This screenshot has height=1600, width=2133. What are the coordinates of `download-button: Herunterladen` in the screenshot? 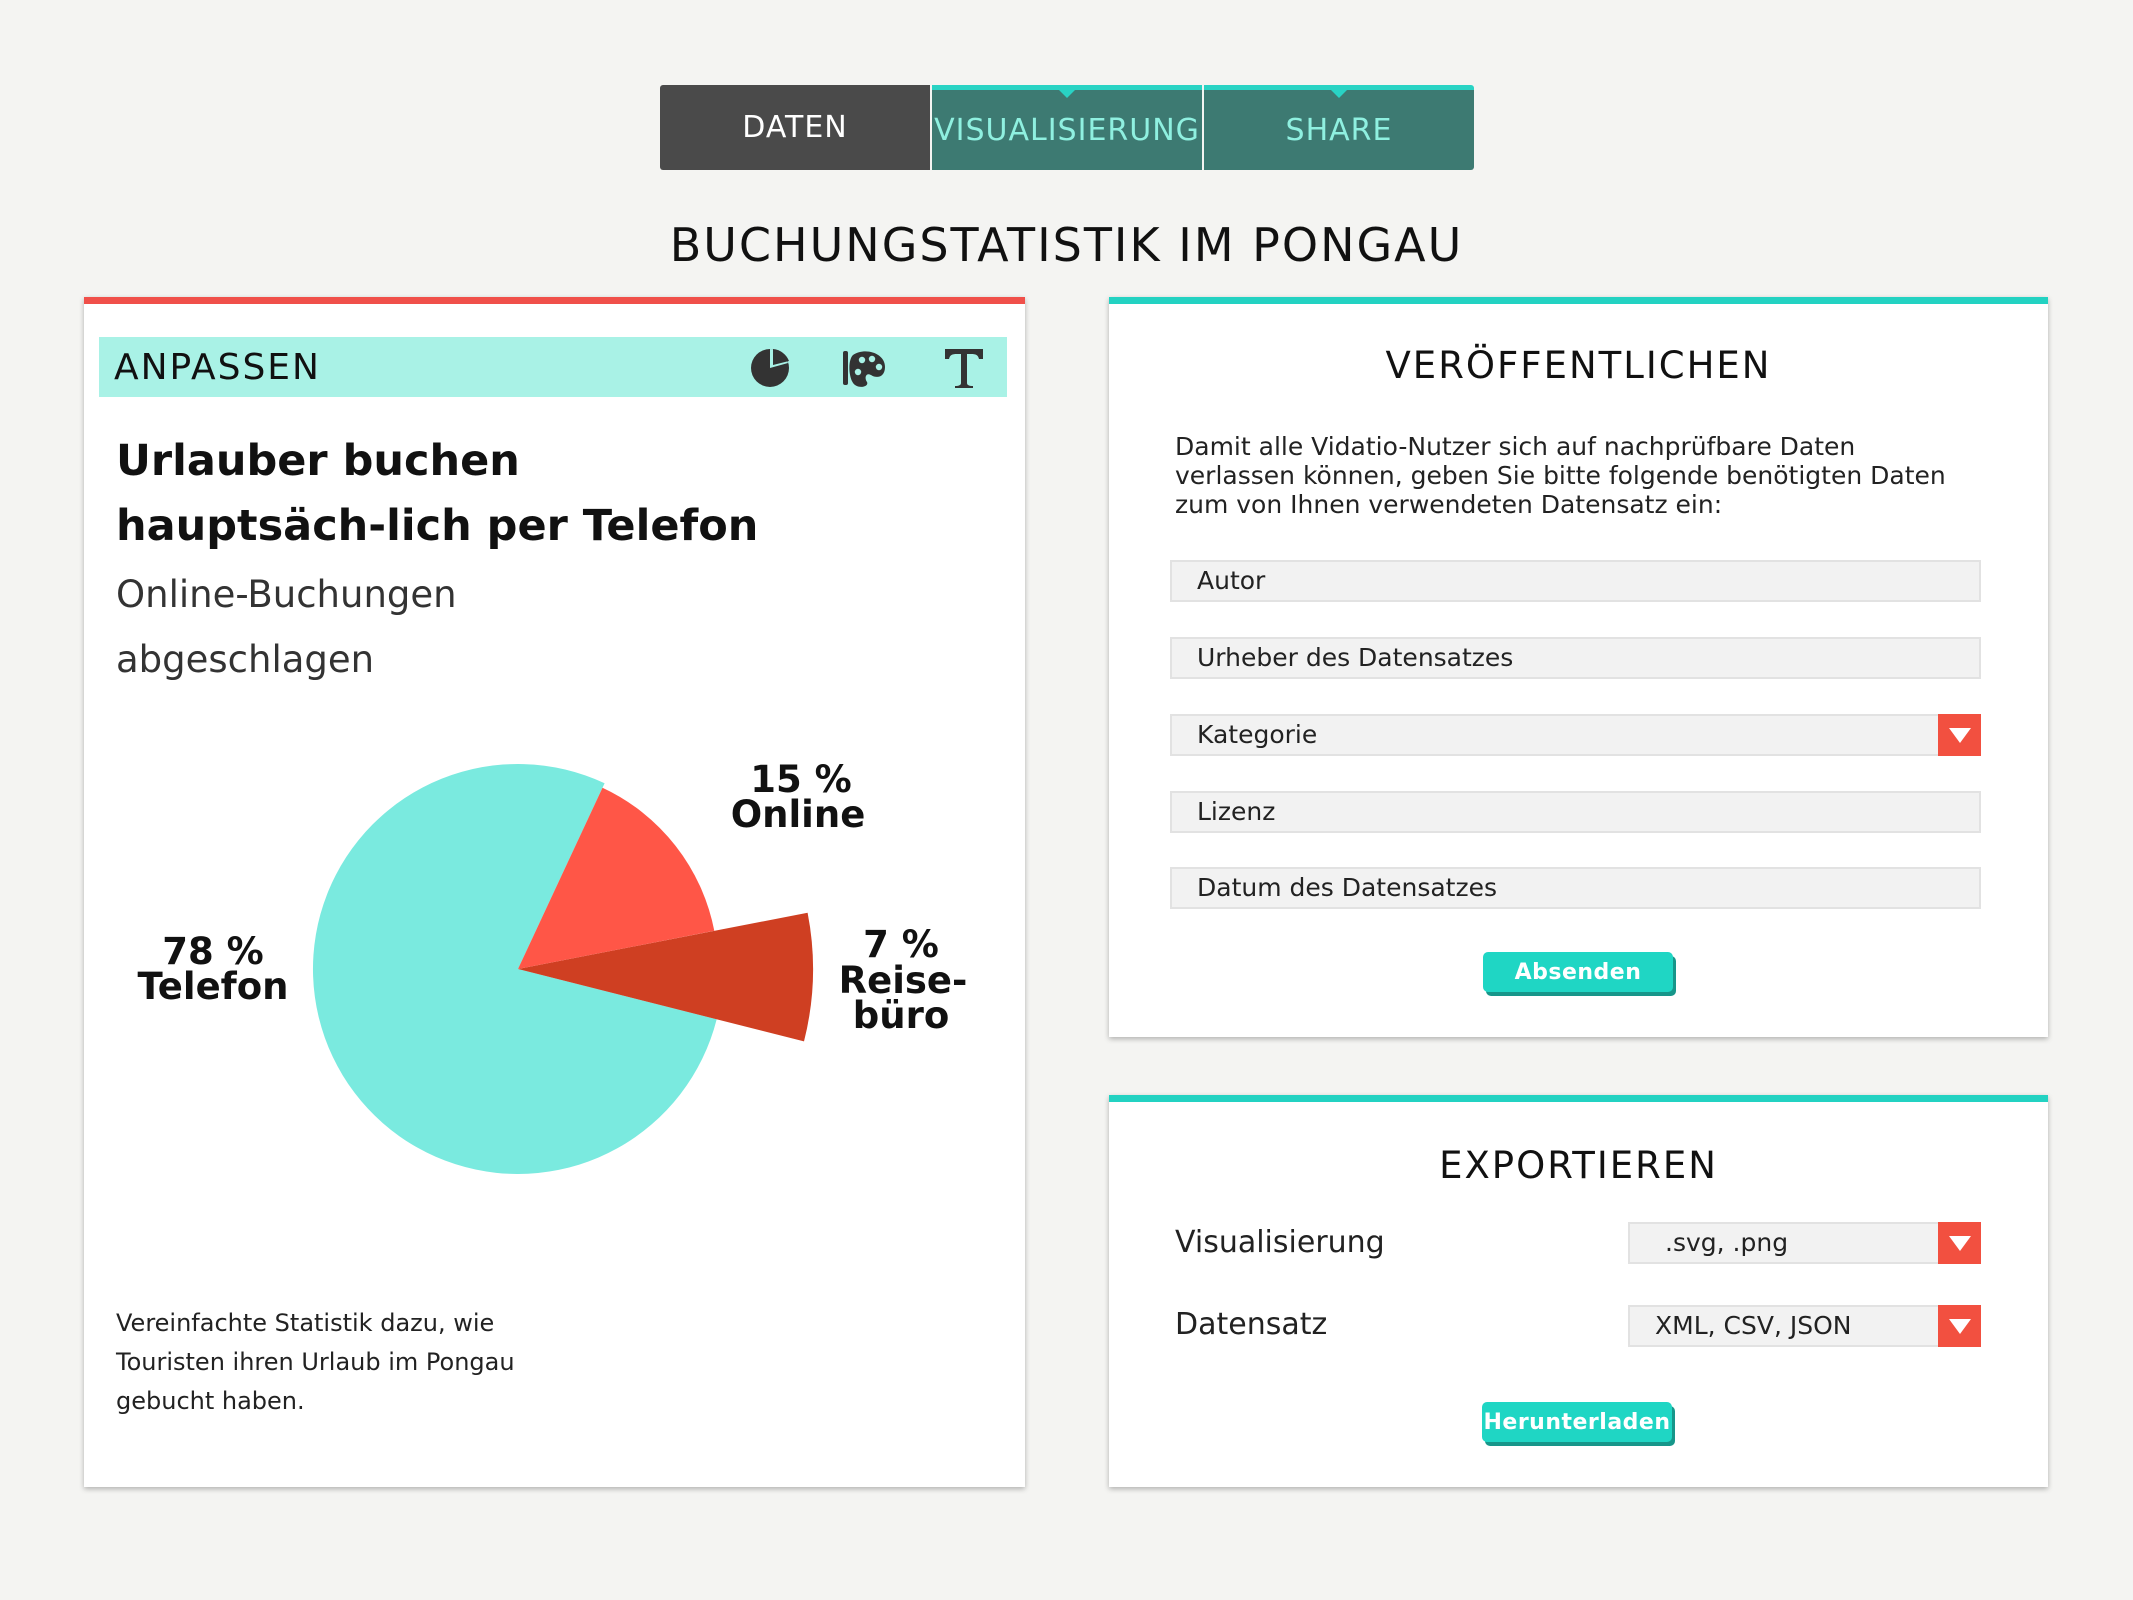 It's located at (1577, 1422).